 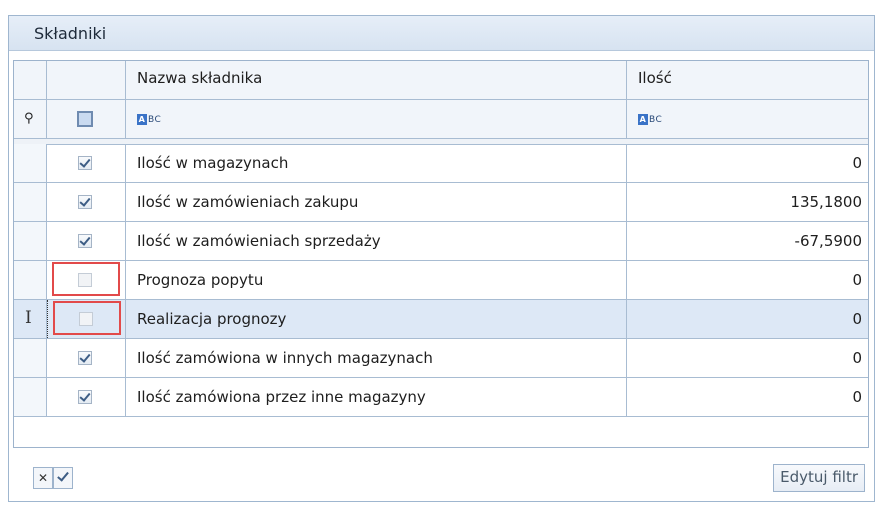 What do you see at coordinates (441, 478) in the screenshot?
I see `grid-footer: ✕ Edytuj filtr` at bounding box center [441, 478].